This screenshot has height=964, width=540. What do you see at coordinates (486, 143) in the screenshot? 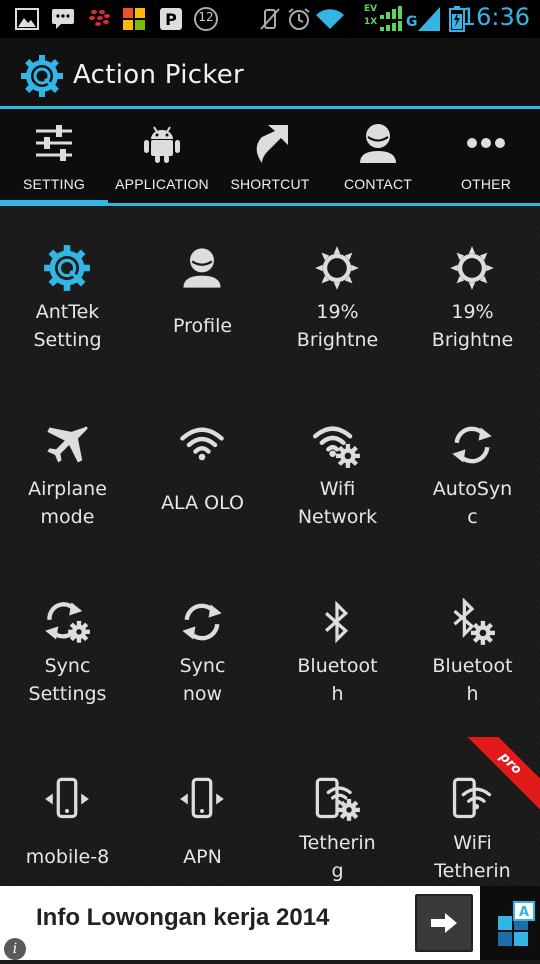
I see `more-dots-icon` at bounding box center [486, 143].